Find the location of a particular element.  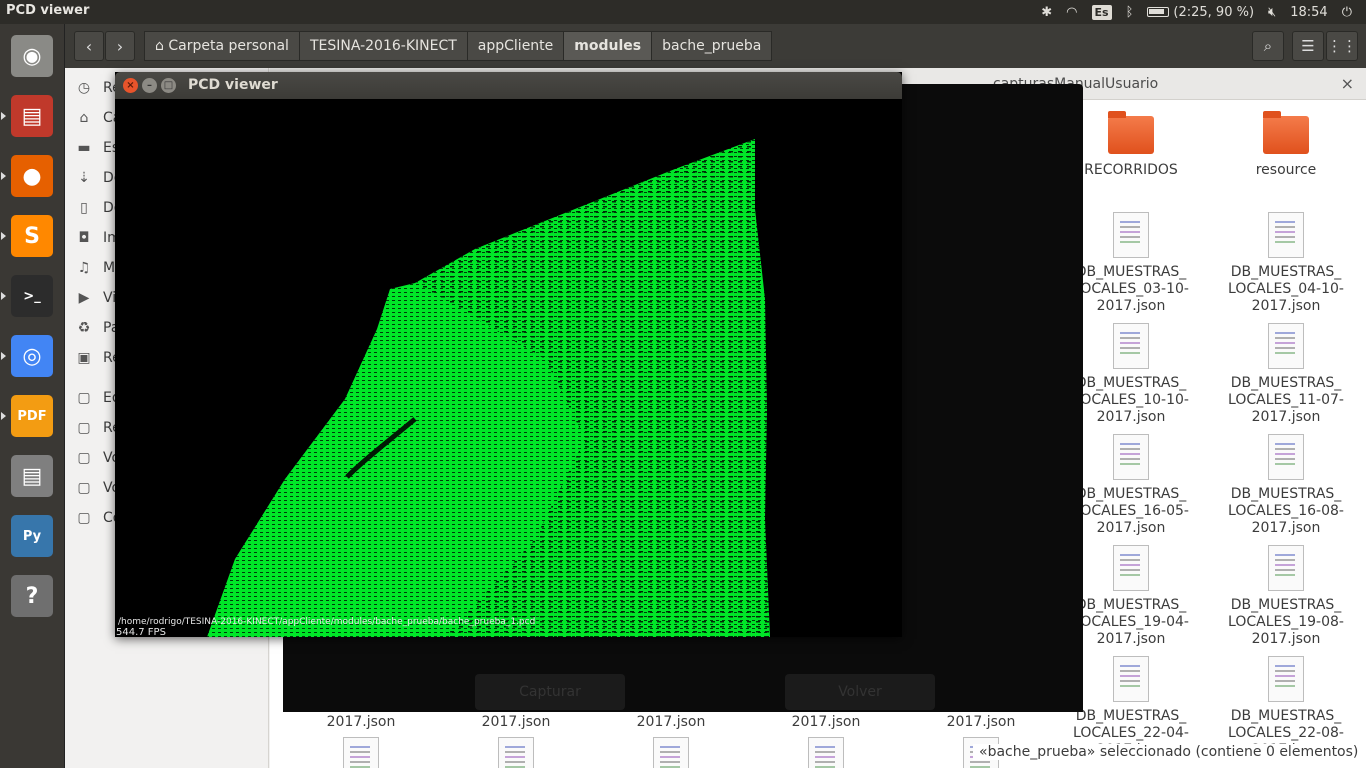

power-icon: ⏻ is located at coordinates (1347, 12).